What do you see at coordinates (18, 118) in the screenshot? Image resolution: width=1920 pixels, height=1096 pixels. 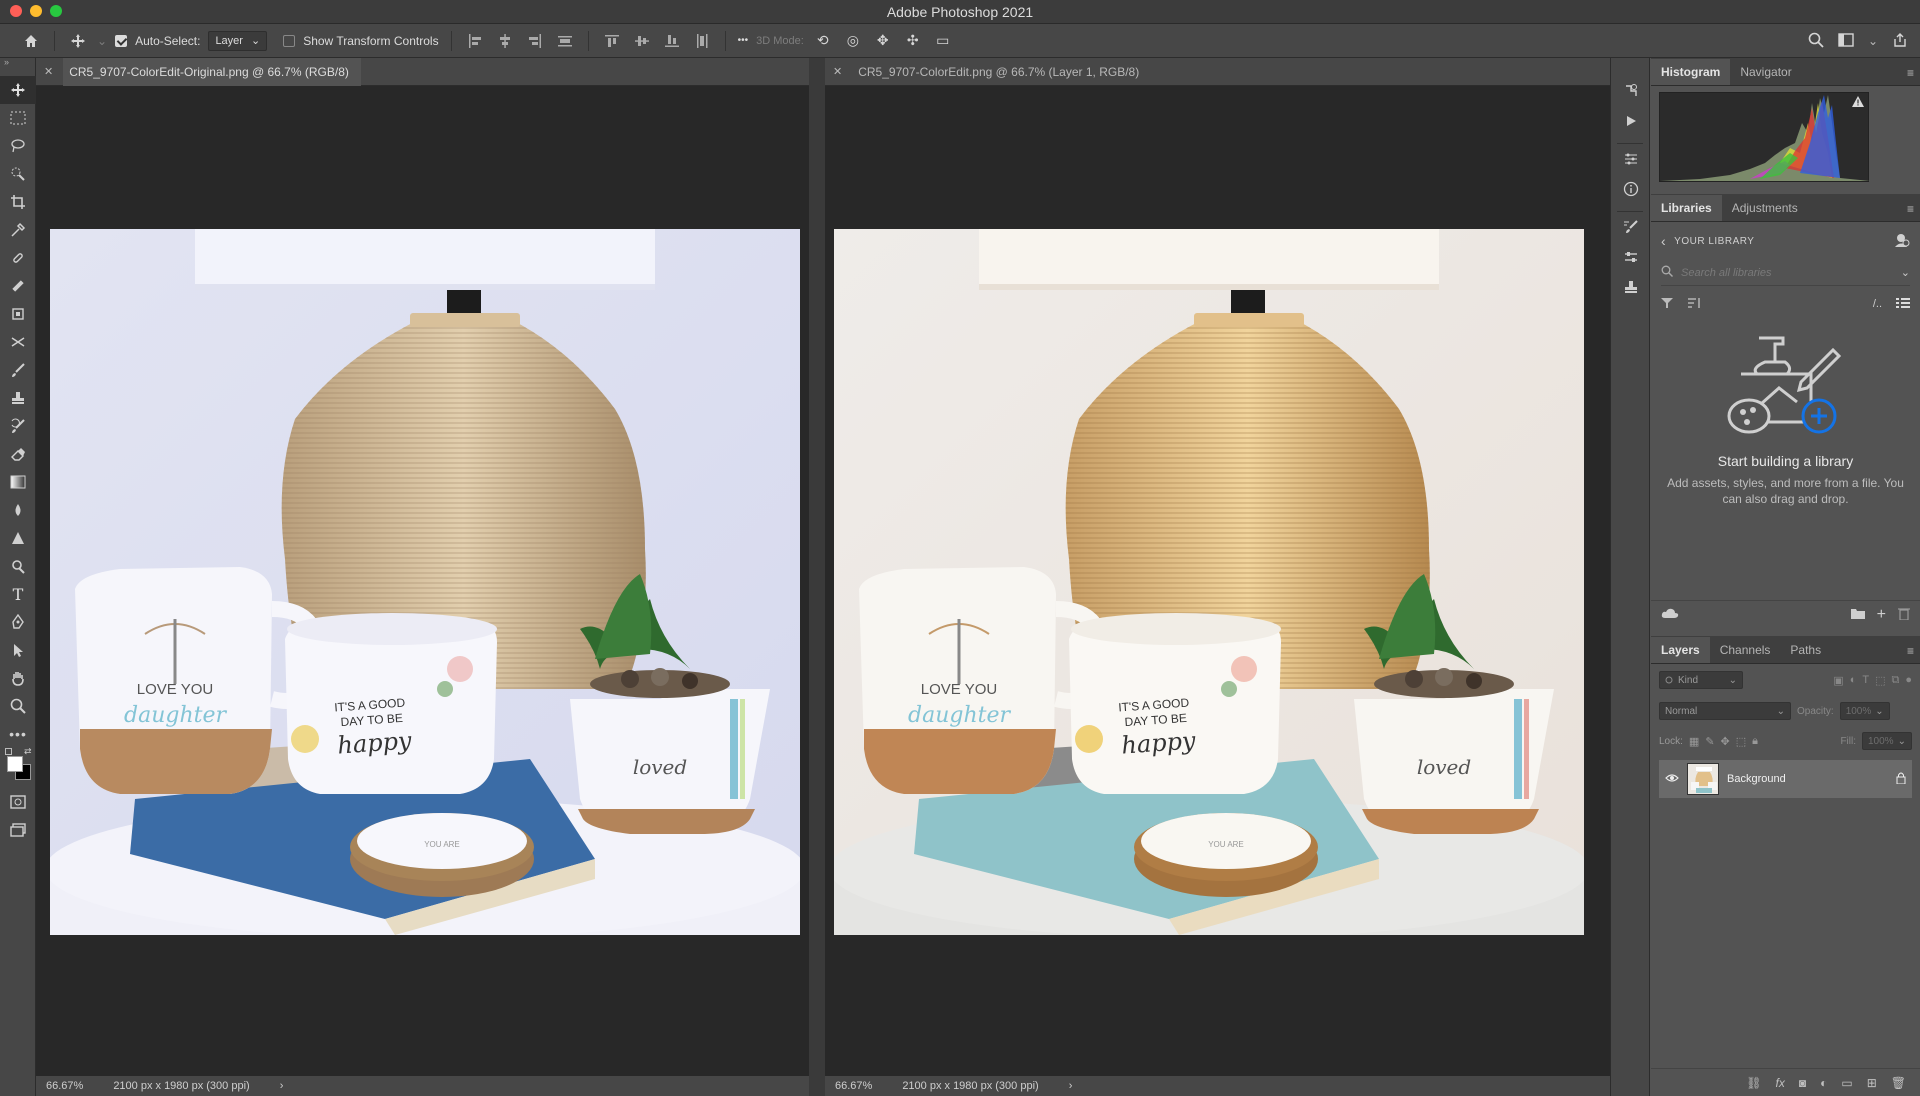 I see `marquee-tool-icon` at bounding box center [18, 118].